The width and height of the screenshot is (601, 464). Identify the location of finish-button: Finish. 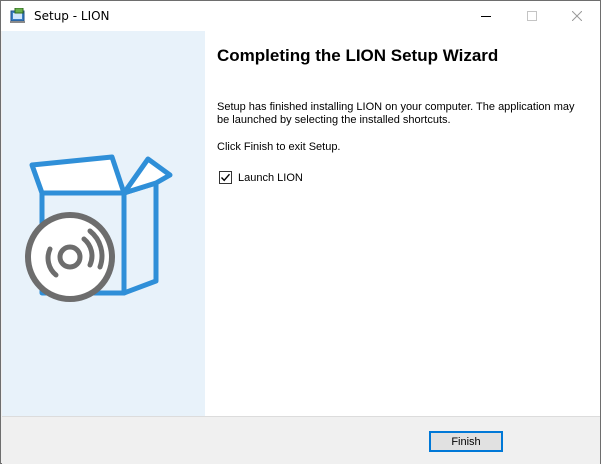
(466, 441).